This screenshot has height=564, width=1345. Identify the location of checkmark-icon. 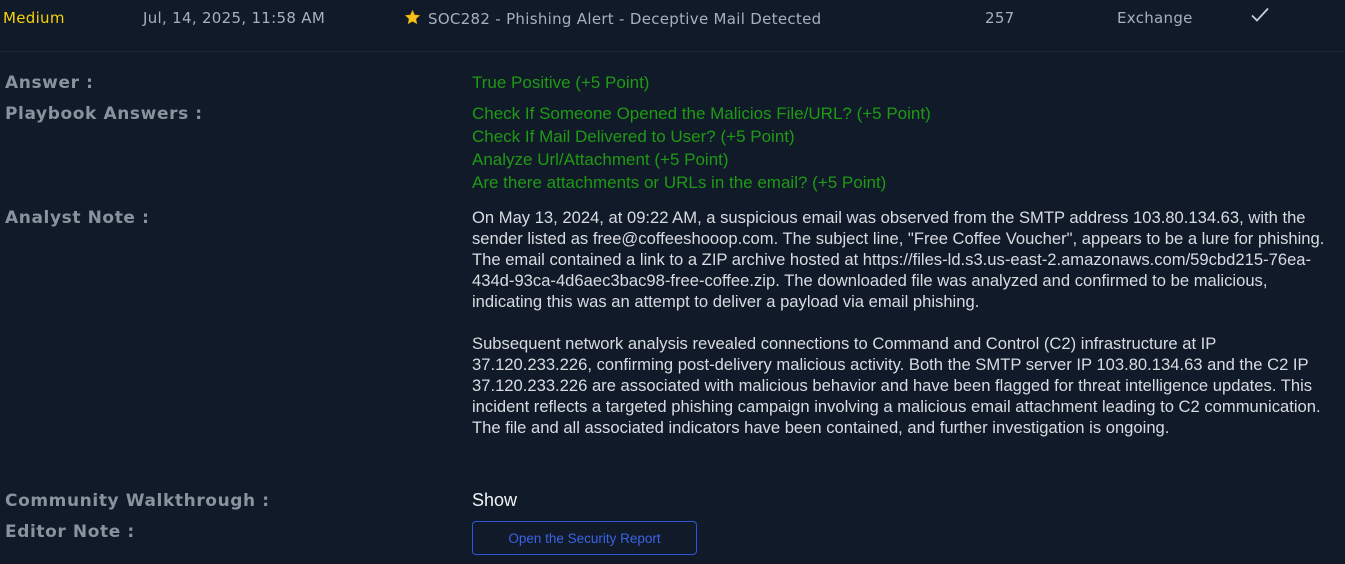
(1260, 17).